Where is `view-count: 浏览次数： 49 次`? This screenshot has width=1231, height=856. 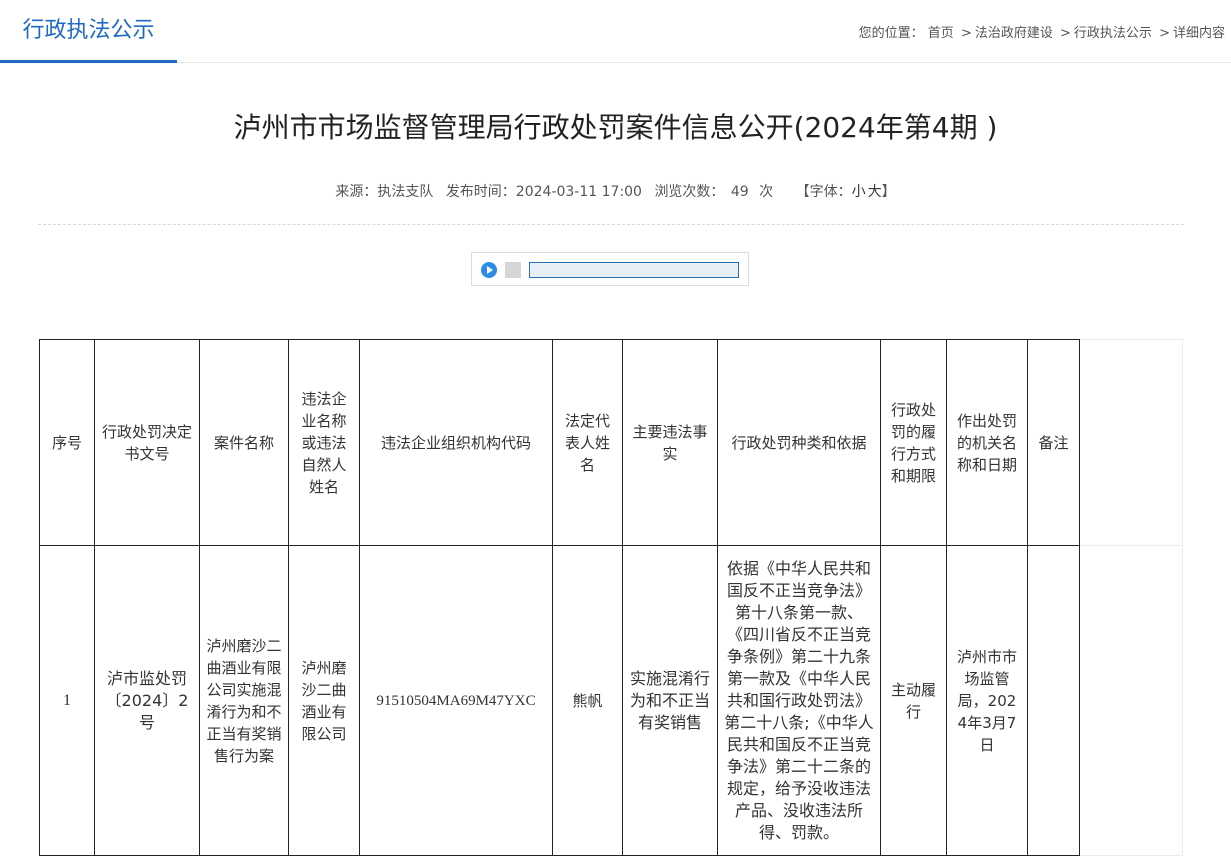
view-count: 浏览次数： 49 次 is located at coordinates (713, 192).